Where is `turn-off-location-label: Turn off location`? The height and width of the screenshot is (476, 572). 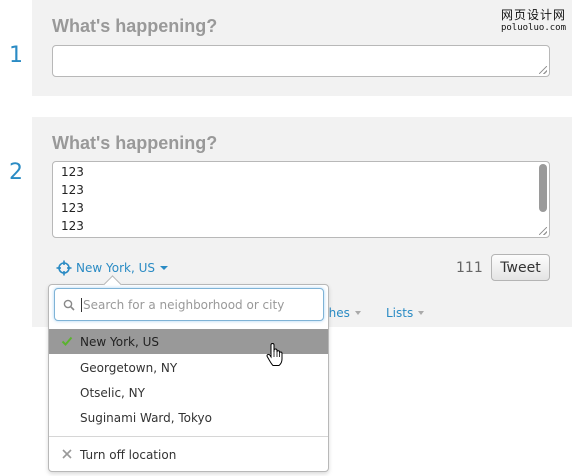
turn-off-location-label: Turn off location is located at coordinates (128, 454).